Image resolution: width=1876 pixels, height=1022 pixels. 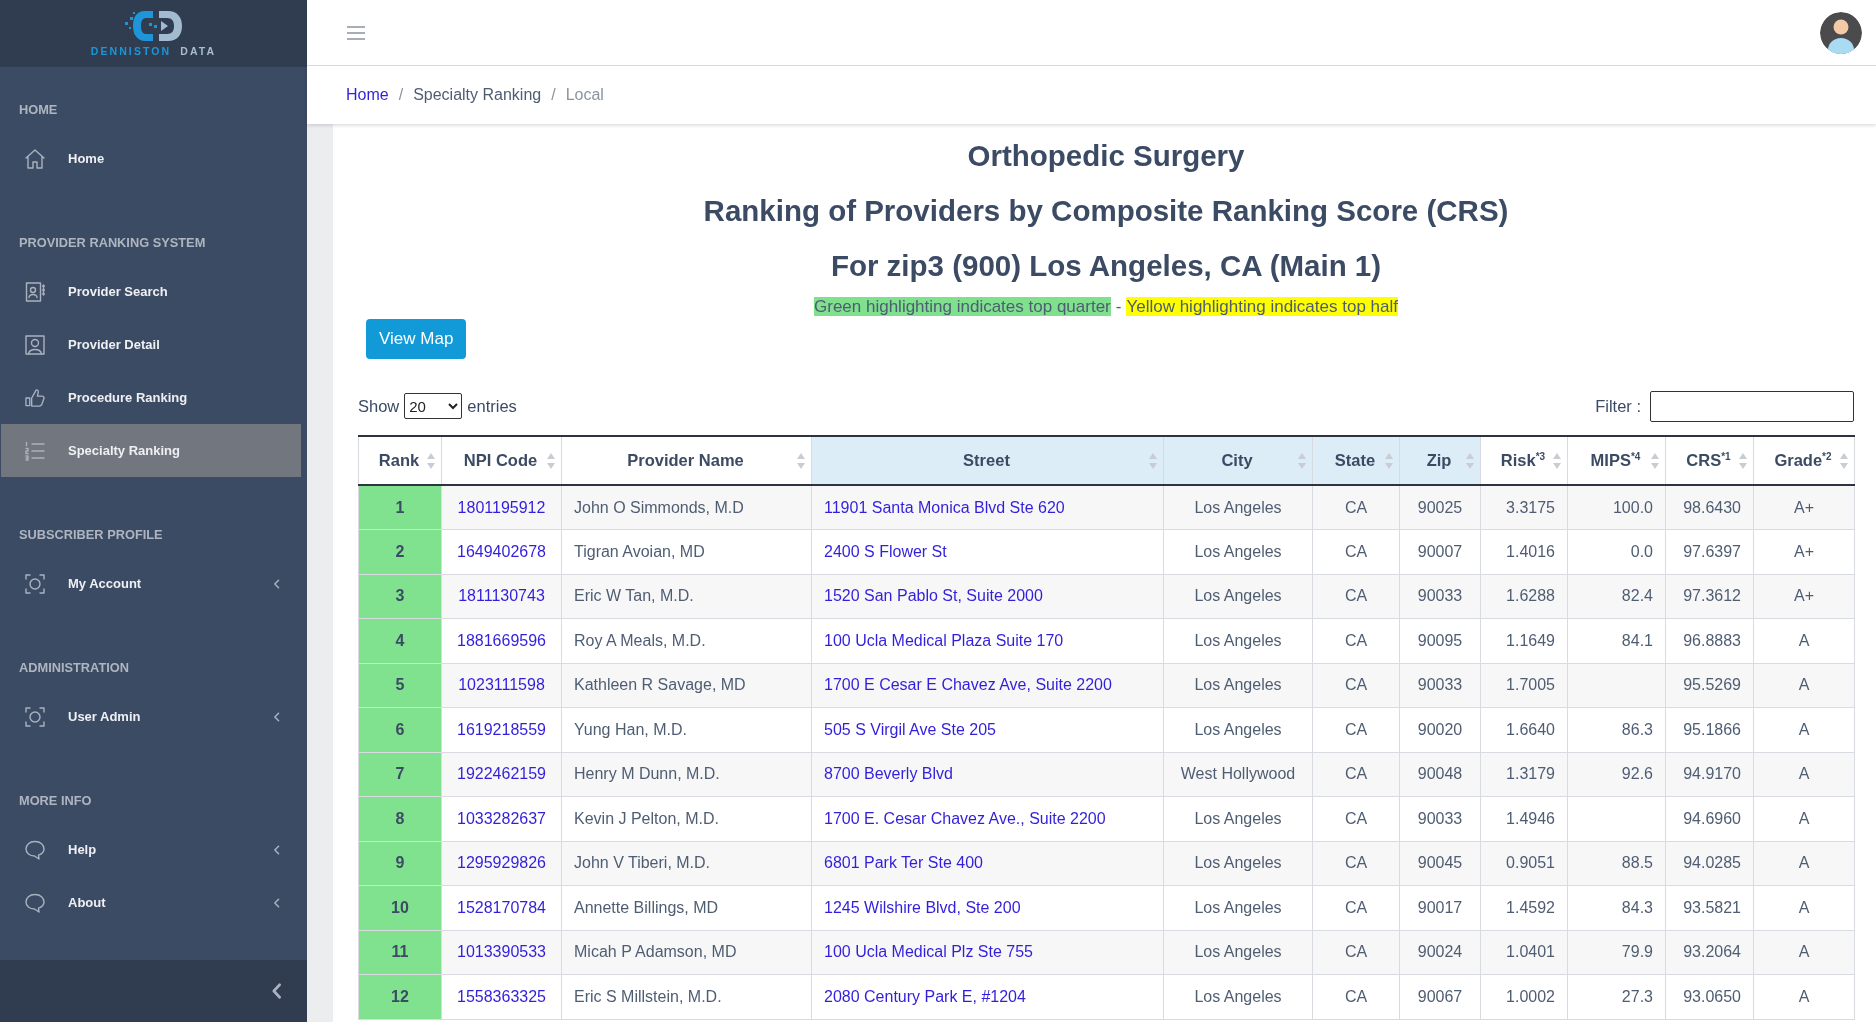 What do you see at coordinates (153, 26) in the screenshot?
I see `logo-icon` at bounding box center [153, 26].